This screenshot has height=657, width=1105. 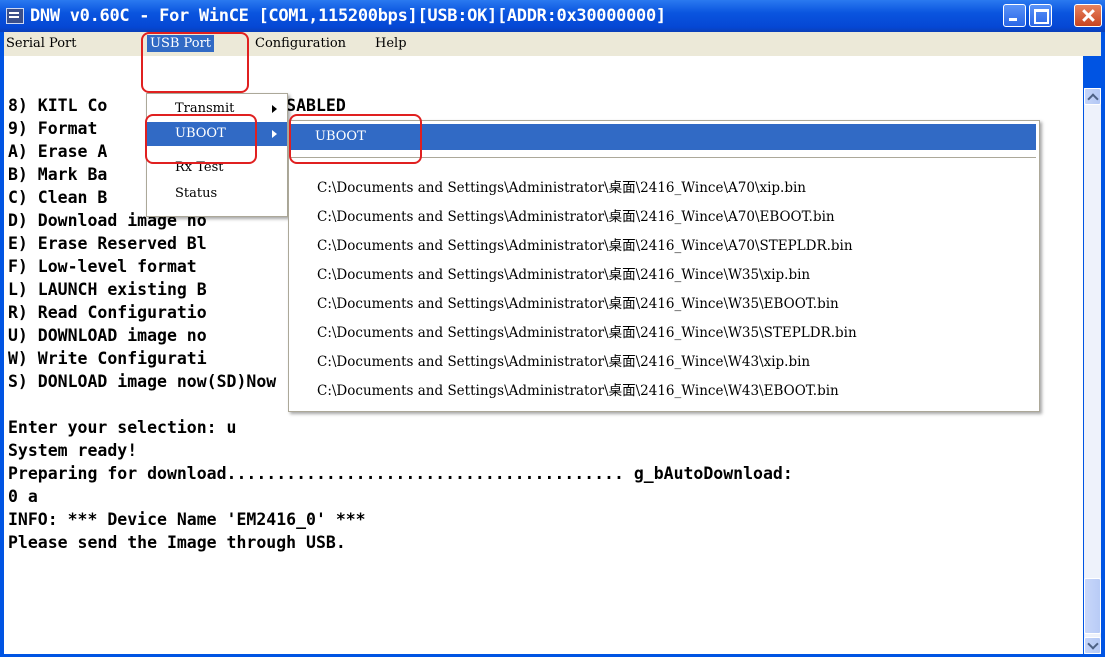 I want to click on menu-item-uboot: UBOOT, so click(x=217, y=134).